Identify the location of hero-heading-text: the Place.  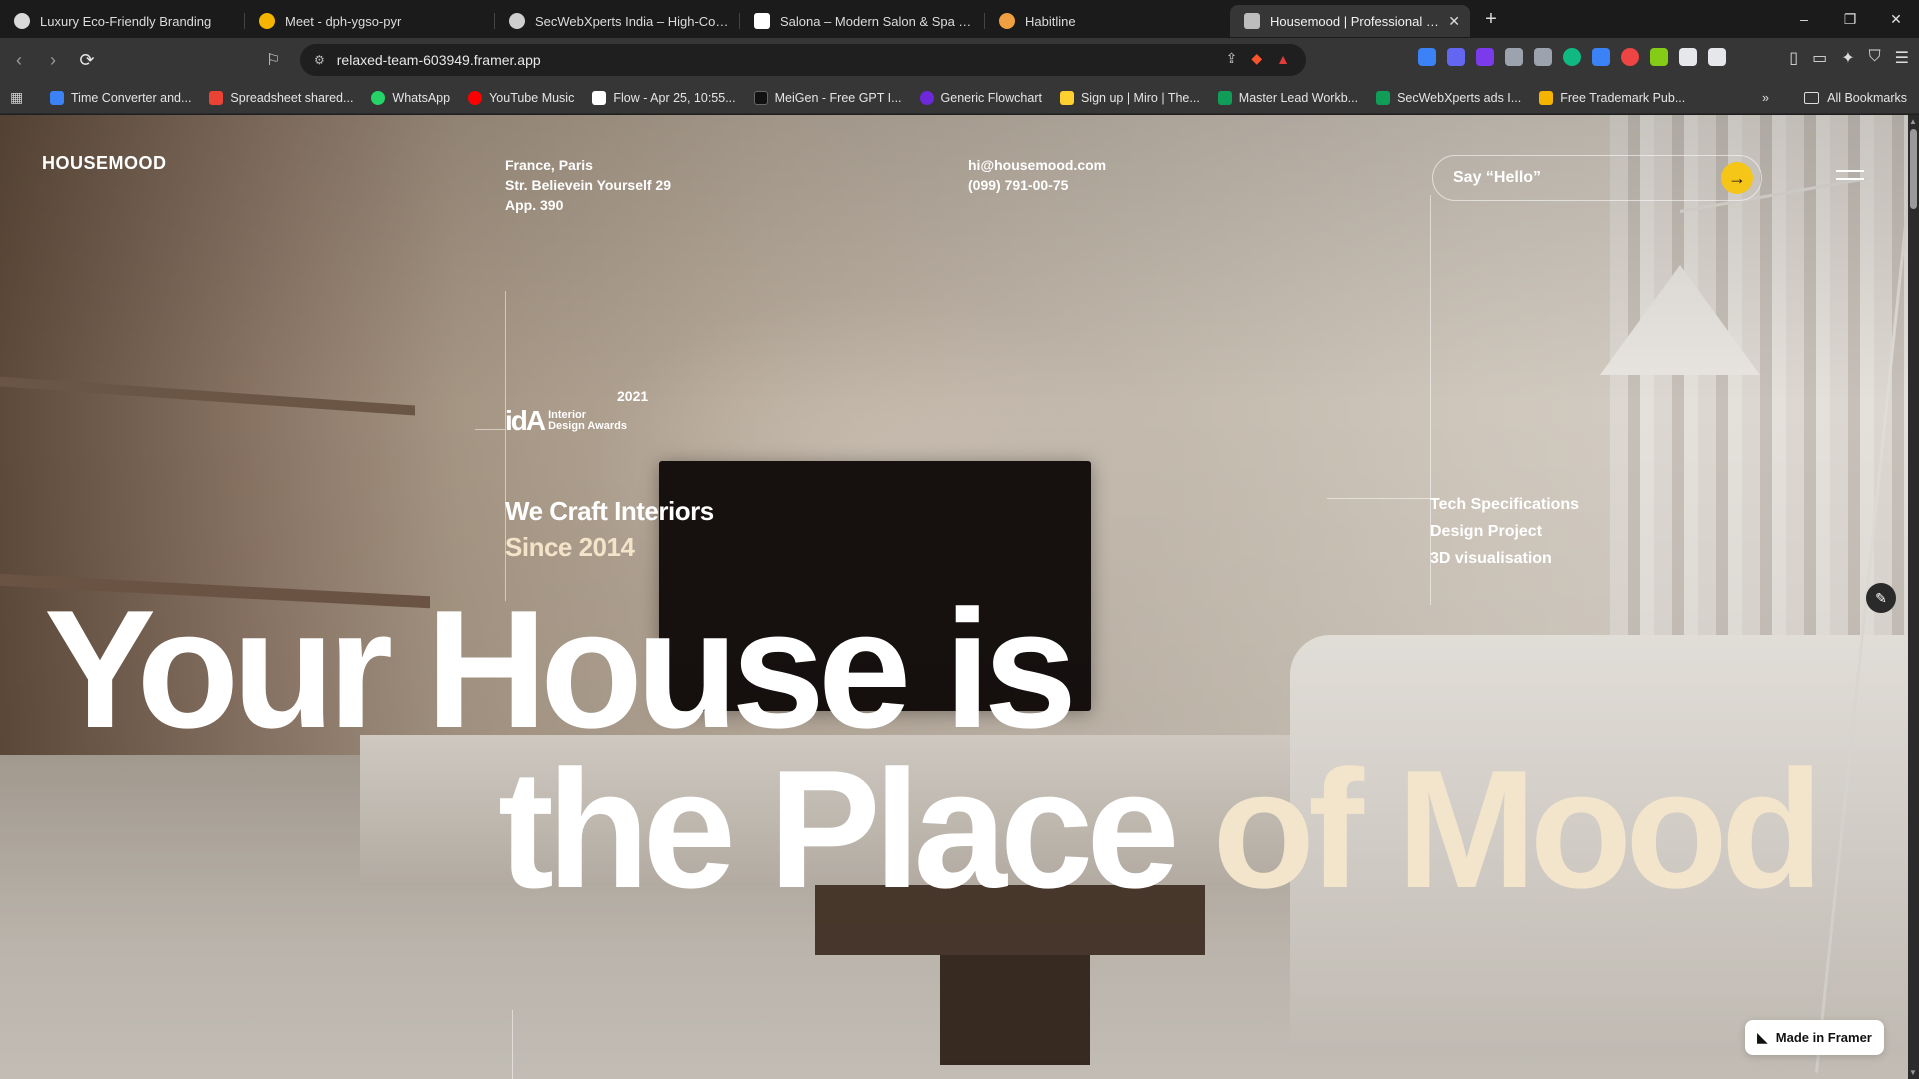
(855, 829).